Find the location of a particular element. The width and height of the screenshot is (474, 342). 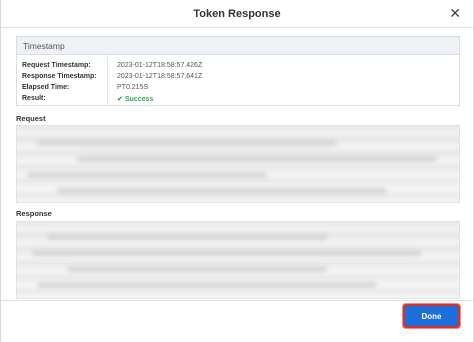

close-icon: ✕ is located at coordinates (455, 13).